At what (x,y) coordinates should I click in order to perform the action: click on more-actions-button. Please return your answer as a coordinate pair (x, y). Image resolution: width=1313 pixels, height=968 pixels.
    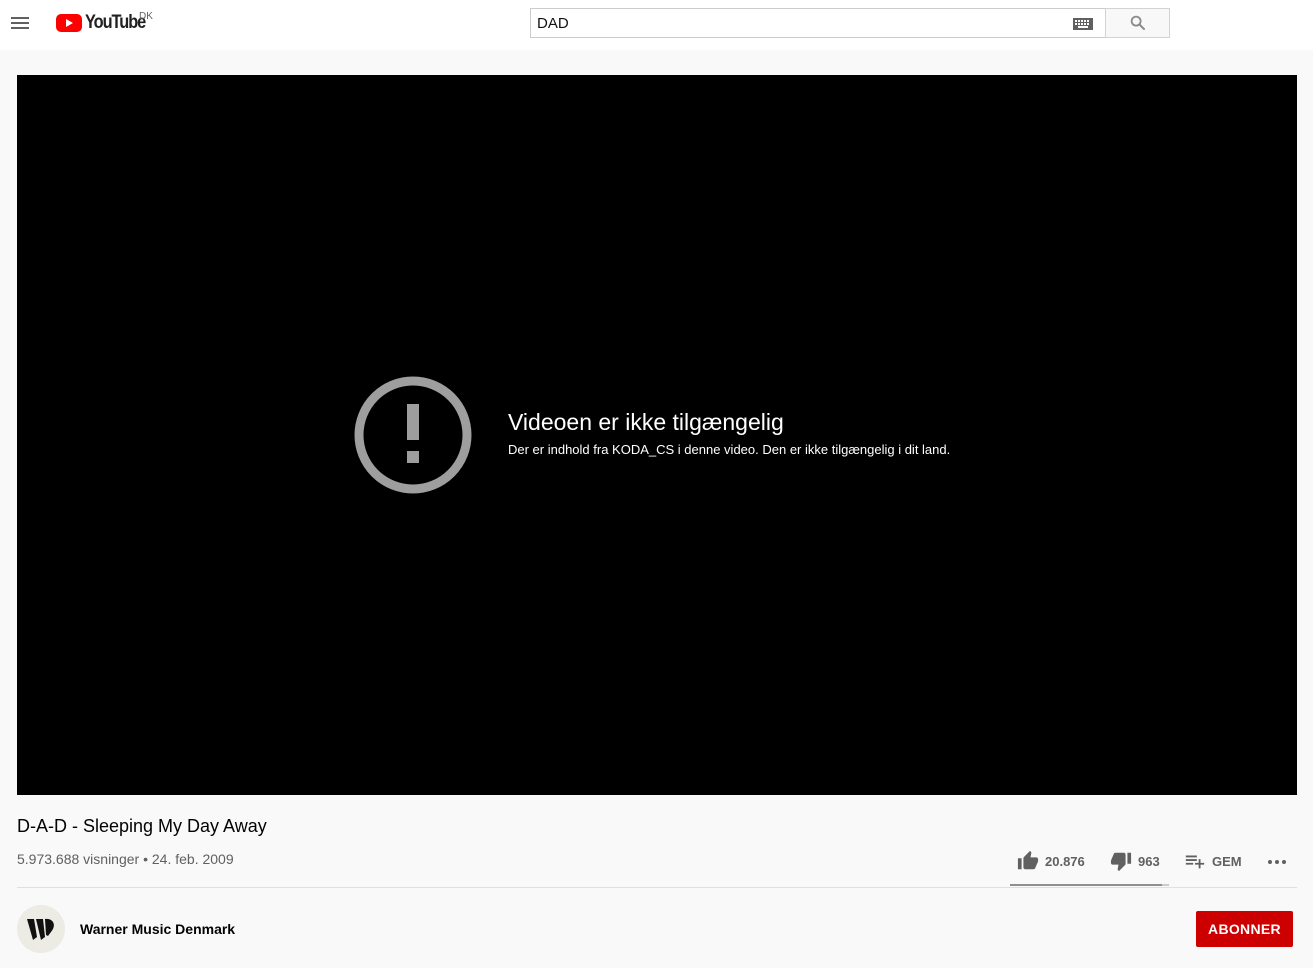
    Looking at the image, I should click on (1277, 861).